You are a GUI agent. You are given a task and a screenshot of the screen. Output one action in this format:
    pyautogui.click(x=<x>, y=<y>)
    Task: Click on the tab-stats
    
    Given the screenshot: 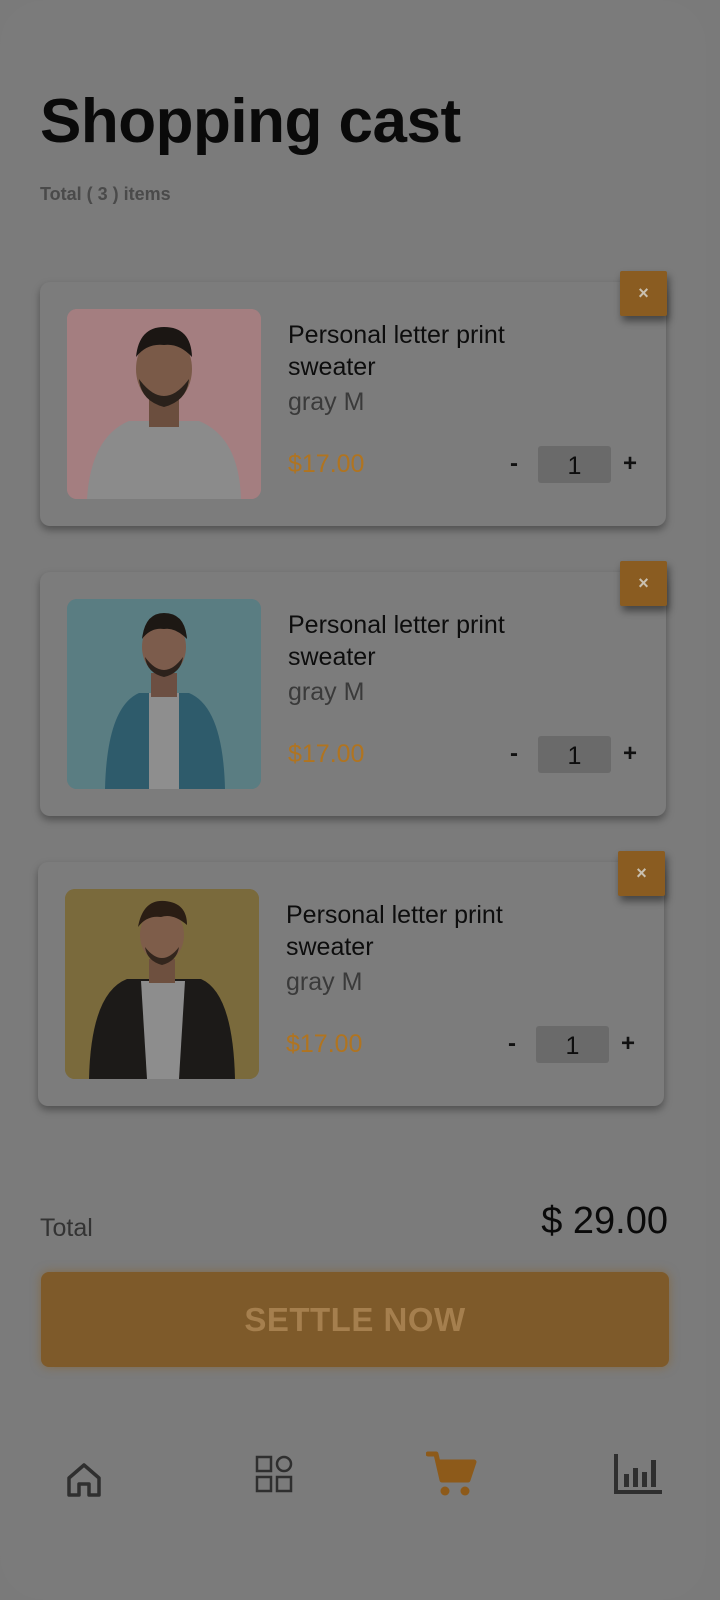 What is the action you would take?
    pyautogui.click(x=638, y=1474)
    